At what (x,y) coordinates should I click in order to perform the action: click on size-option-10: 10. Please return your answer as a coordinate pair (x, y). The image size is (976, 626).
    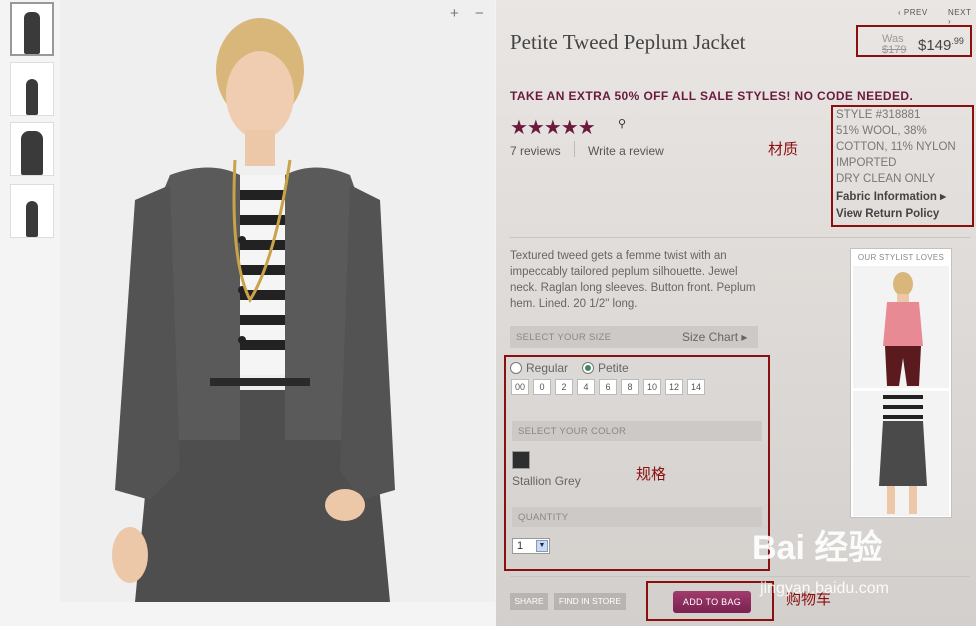
    Looking at the image, I should click on (652, 387).